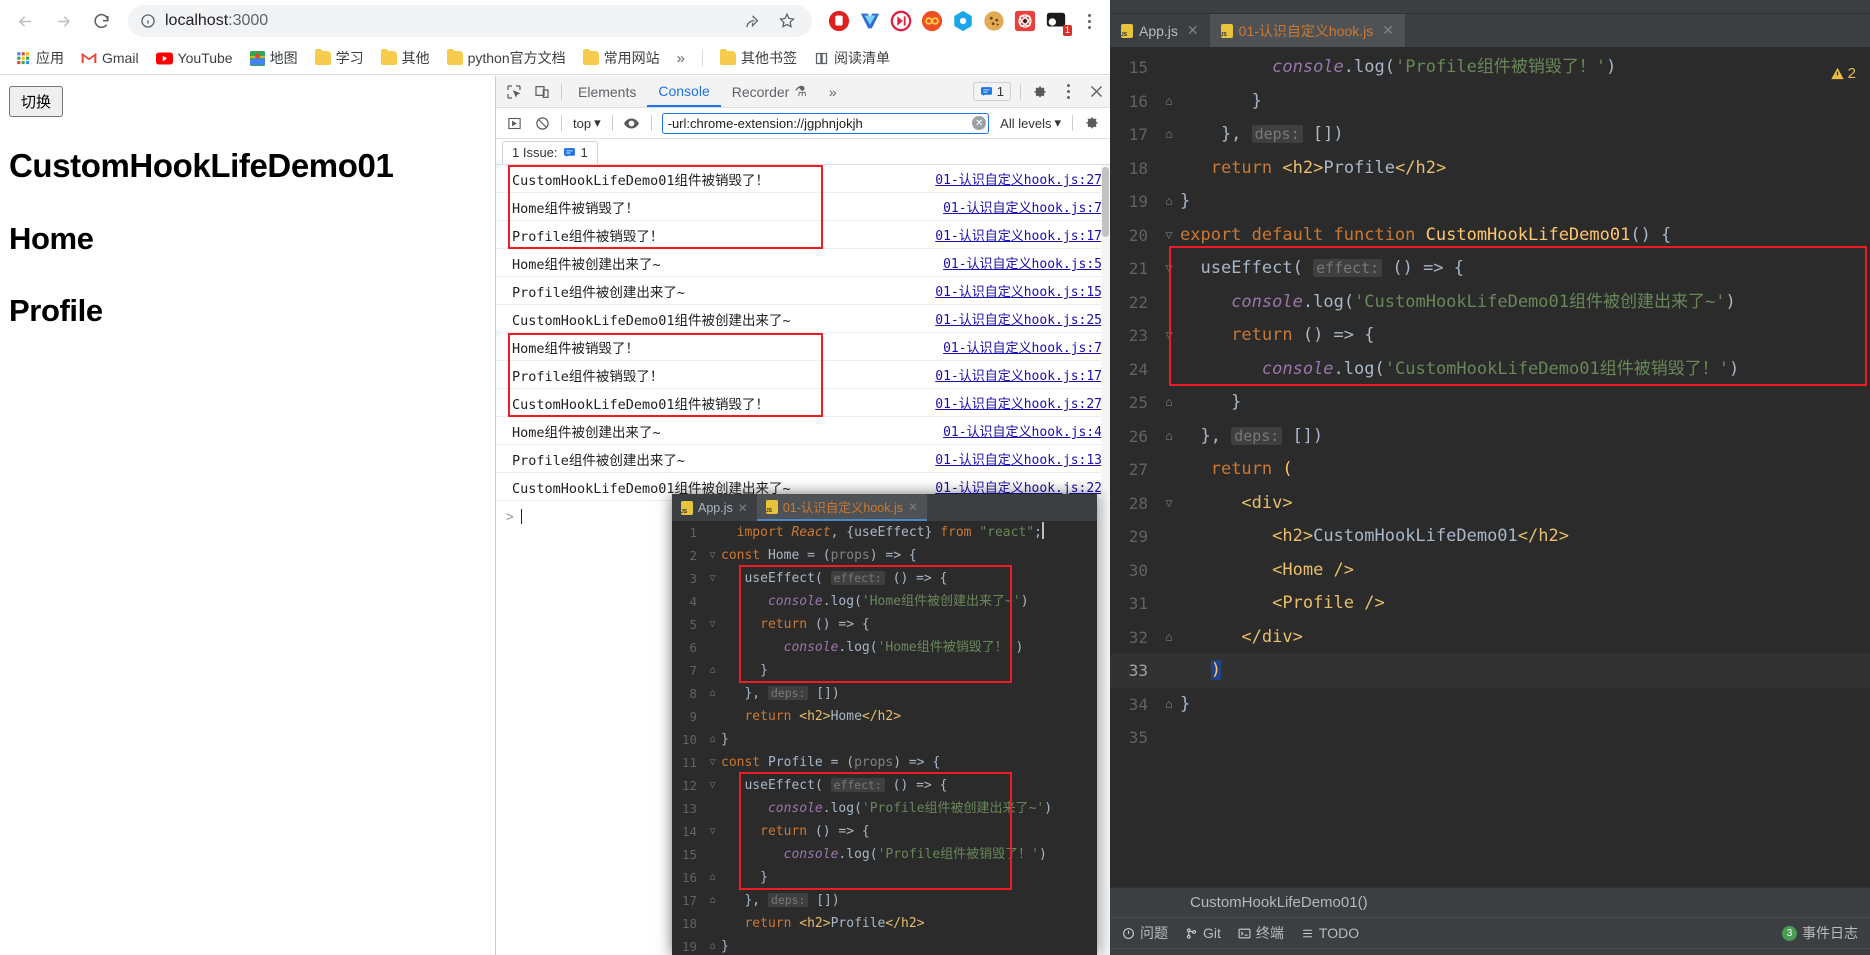 The height and width of the screenshot is (955, 1870). What do you see at coordinates (1068, 92) in the screenshot?
I see `devtools-more-button` at bounding box center [1068, 92].